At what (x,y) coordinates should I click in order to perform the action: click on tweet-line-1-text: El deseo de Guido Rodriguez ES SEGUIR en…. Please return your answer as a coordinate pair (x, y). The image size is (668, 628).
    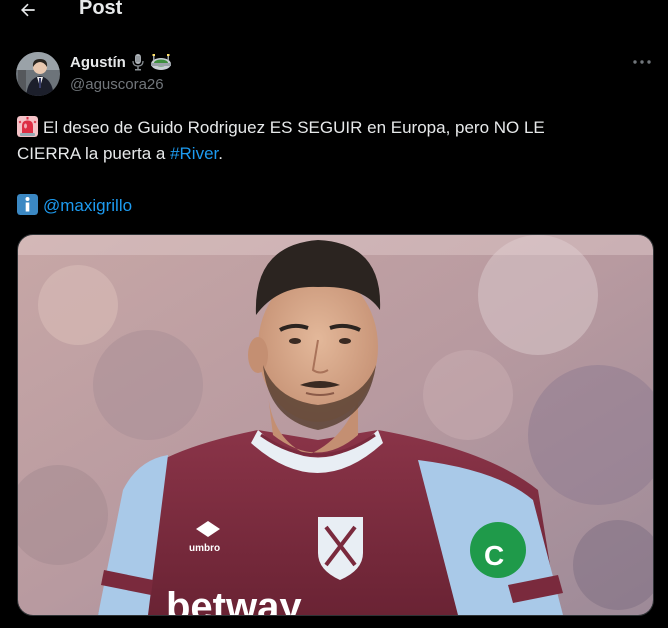
    Looking at the image, I should click on (294, 127).